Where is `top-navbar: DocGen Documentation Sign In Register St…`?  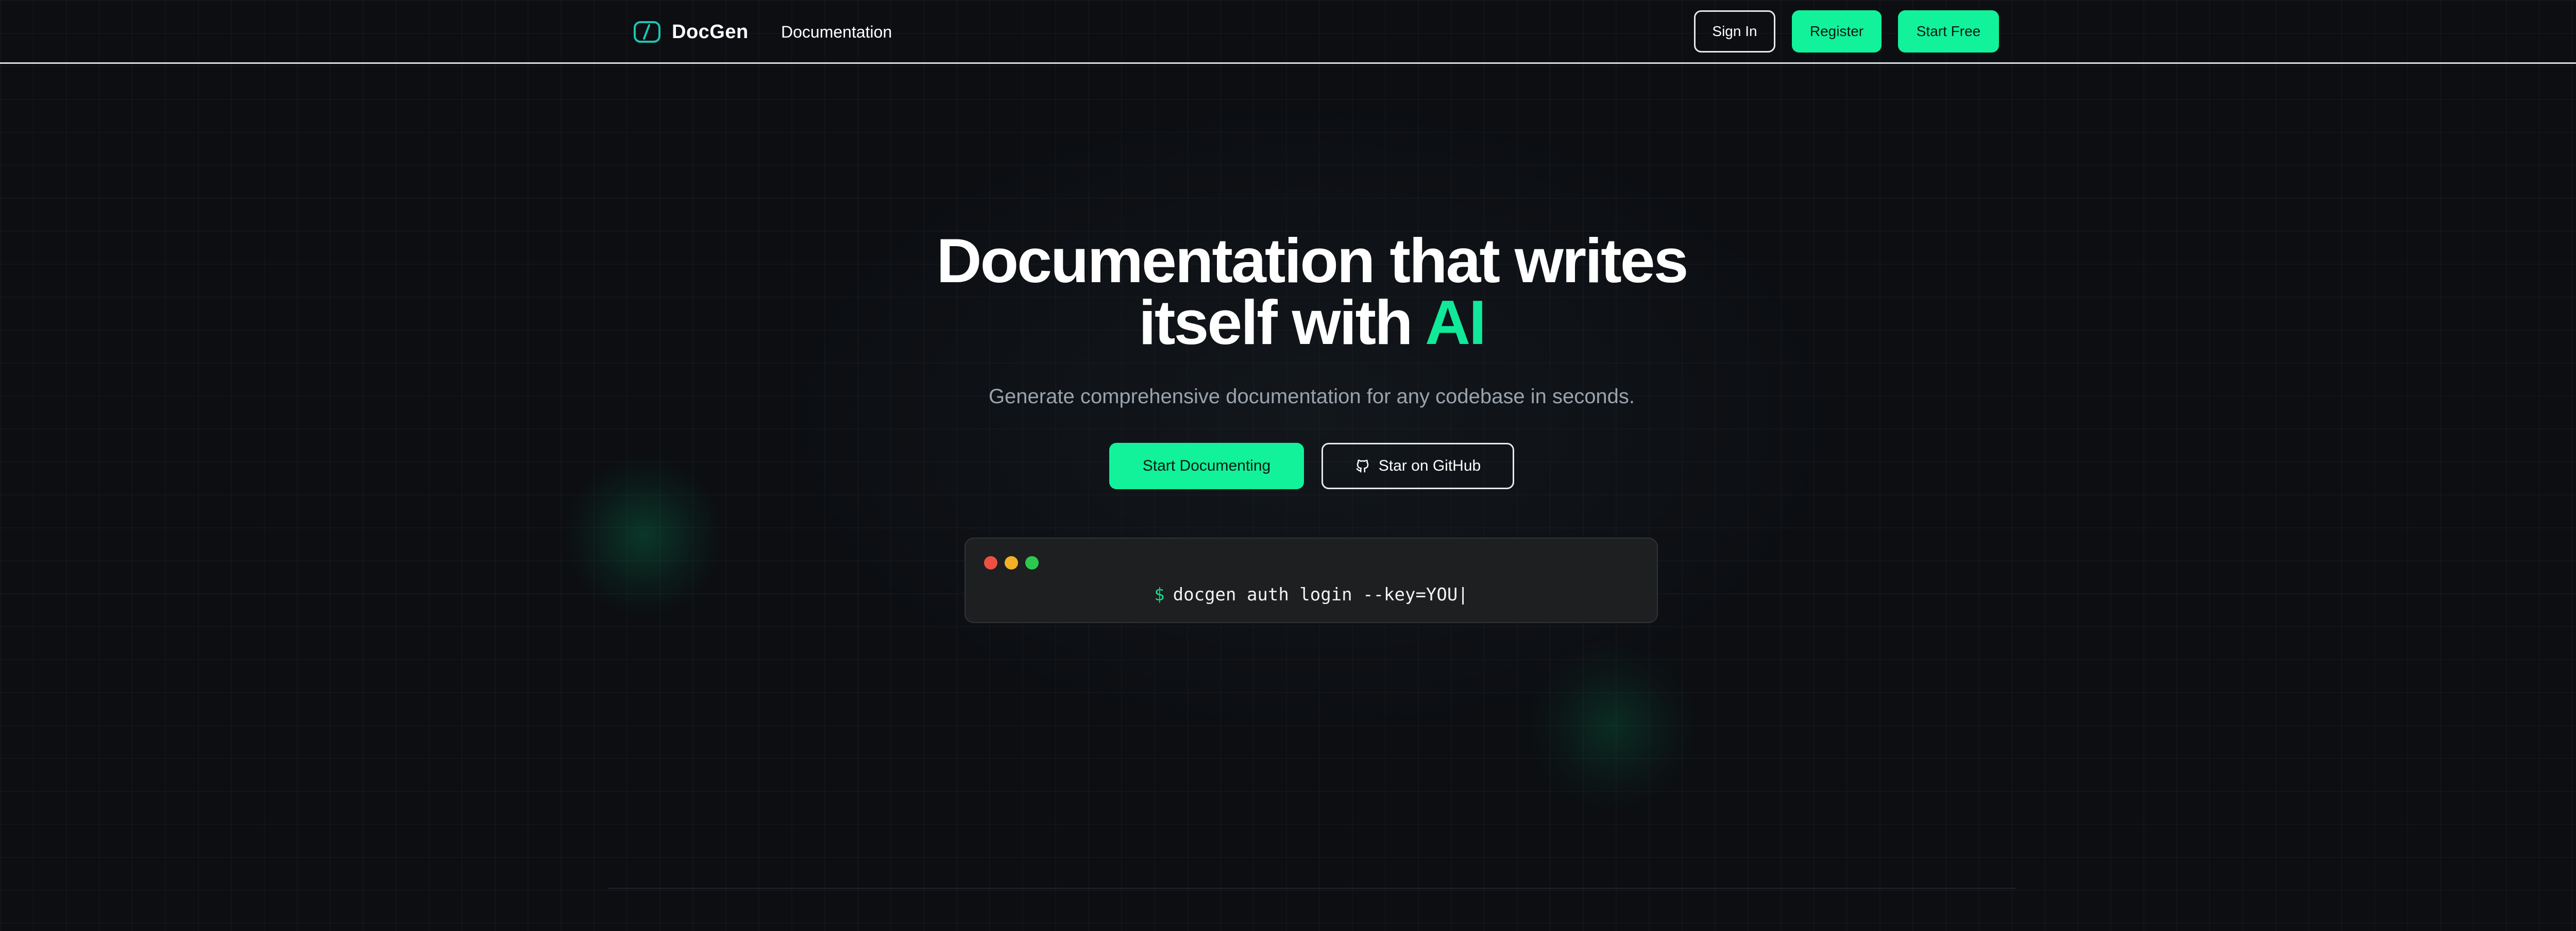
top-navbar: DocGen Documentation Sign In Register St… is located at coordinates (1288, 32).